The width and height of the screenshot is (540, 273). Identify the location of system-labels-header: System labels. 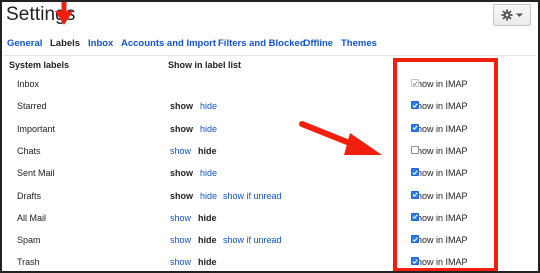
(39, 65).